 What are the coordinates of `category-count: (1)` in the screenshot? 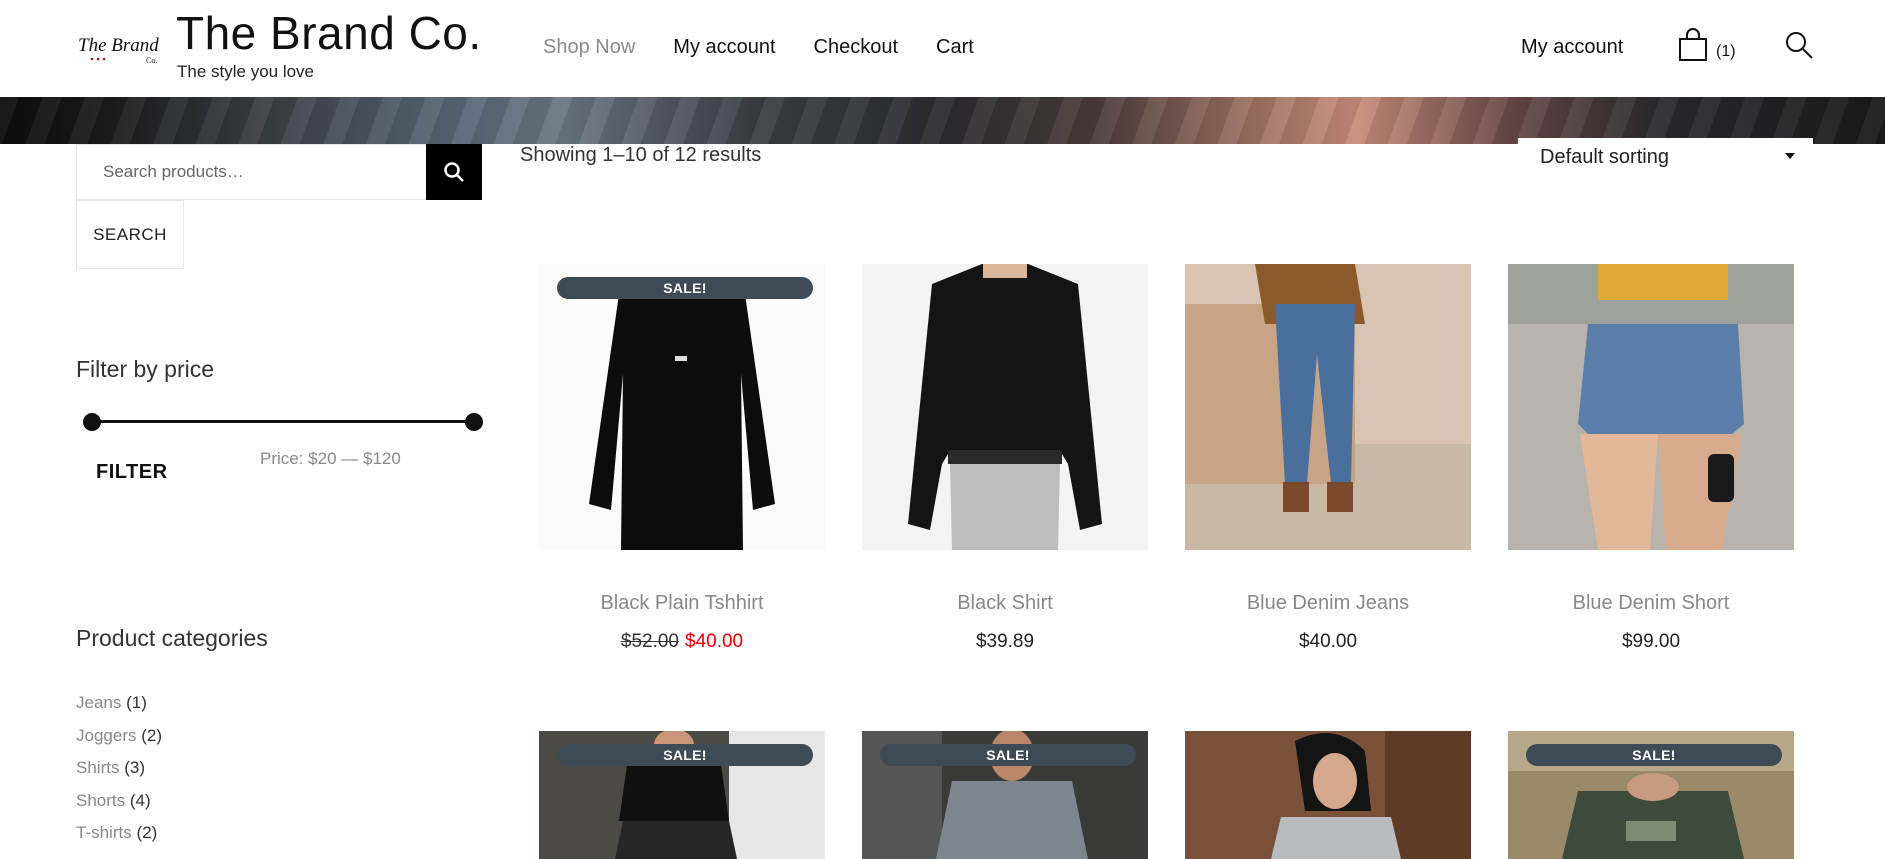 It's located at (136, 702).